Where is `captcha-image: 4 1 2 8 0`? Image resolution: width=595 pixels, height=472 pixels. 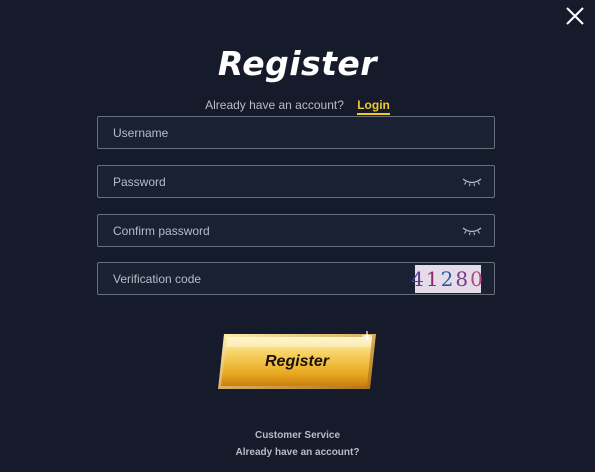 captcha-image: 4 1 2 8 0 is located at coordinates (447, 279).